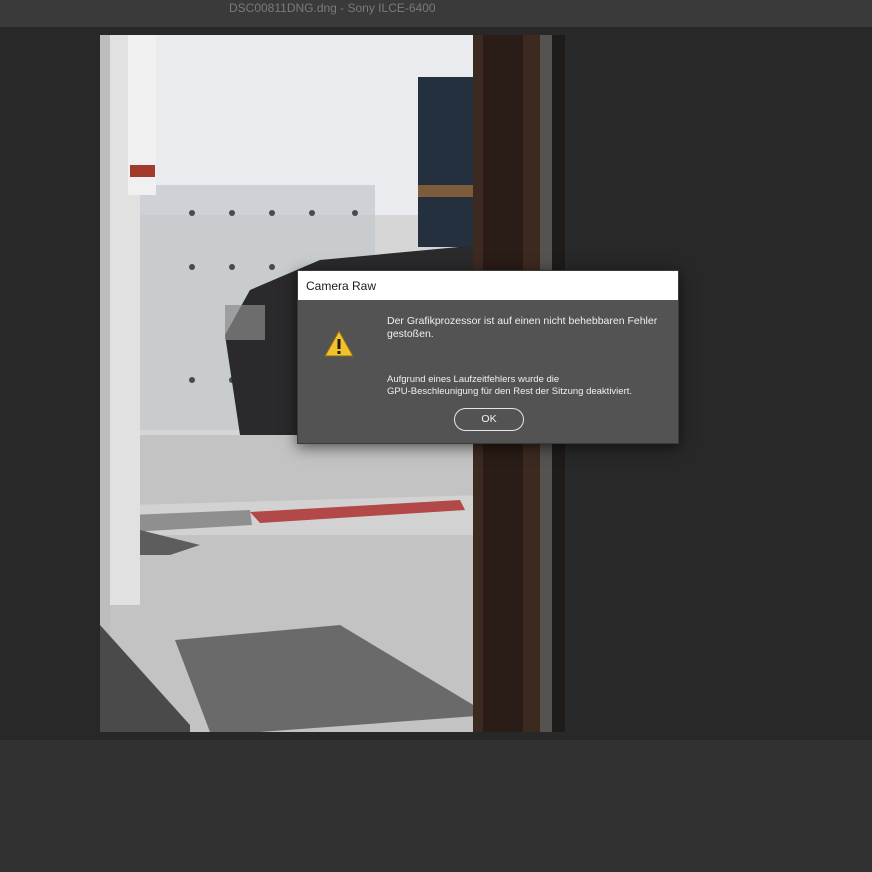  What do you see at coordinates (339, 344) in the screenshot?
I see `warning-icon` at bounding box center [339, 344].